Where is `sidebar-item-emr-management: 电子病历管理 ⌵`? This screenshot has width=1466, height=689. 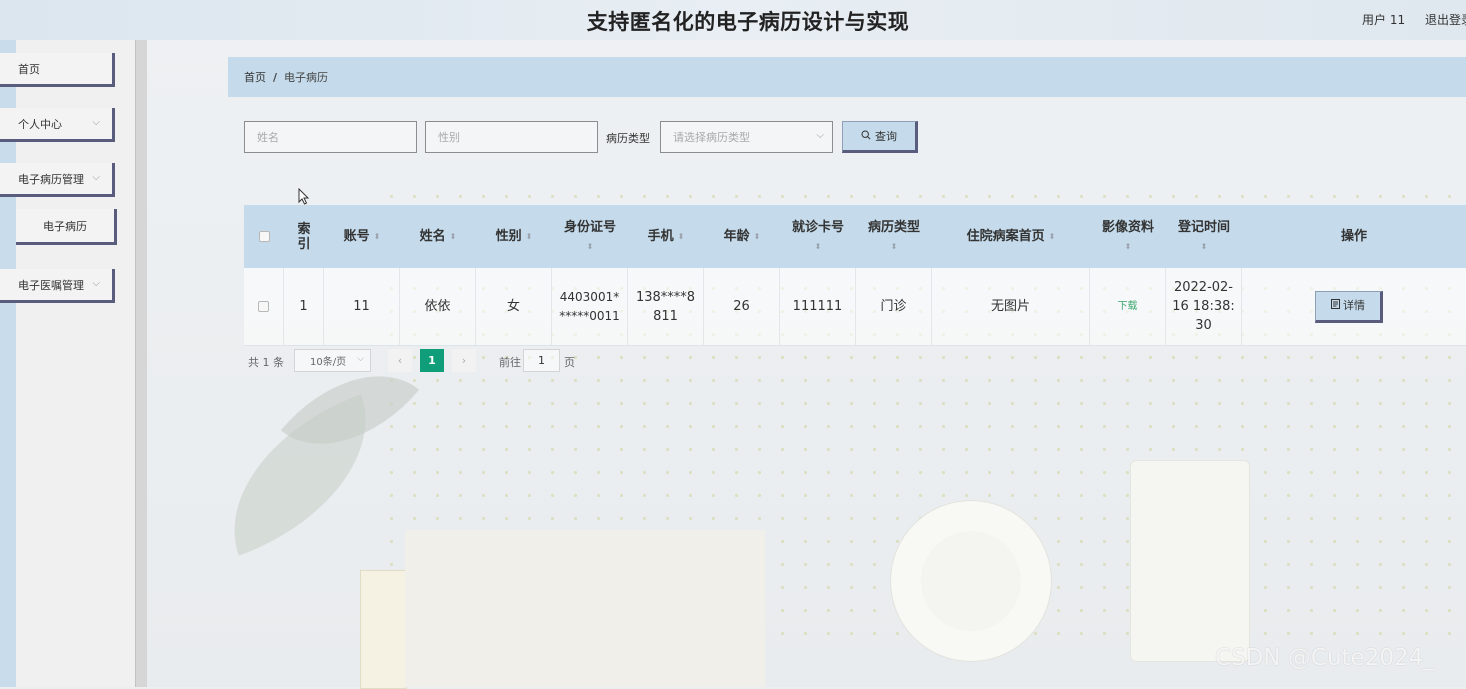
sidebar-item-emr-management: 电子病历管理 ⌵ is located at coordinates (57, 180).